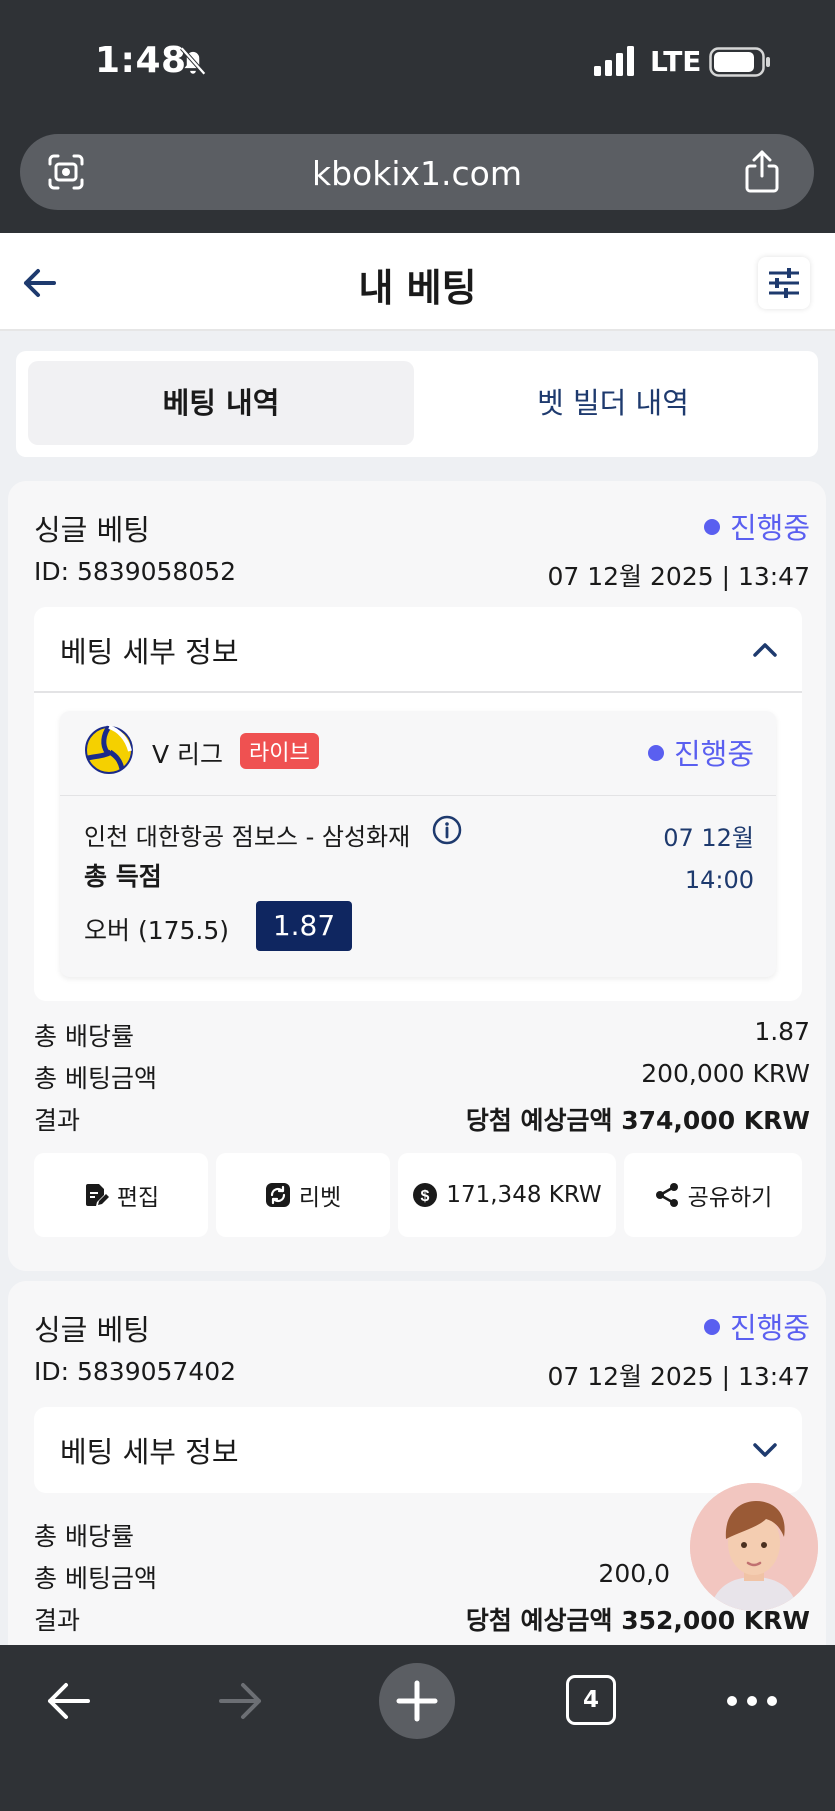  Describe the element at coordinates (418, 1450) in the screenshot. I see `bet-details-panel: 베팅 세부 정보` at that location.